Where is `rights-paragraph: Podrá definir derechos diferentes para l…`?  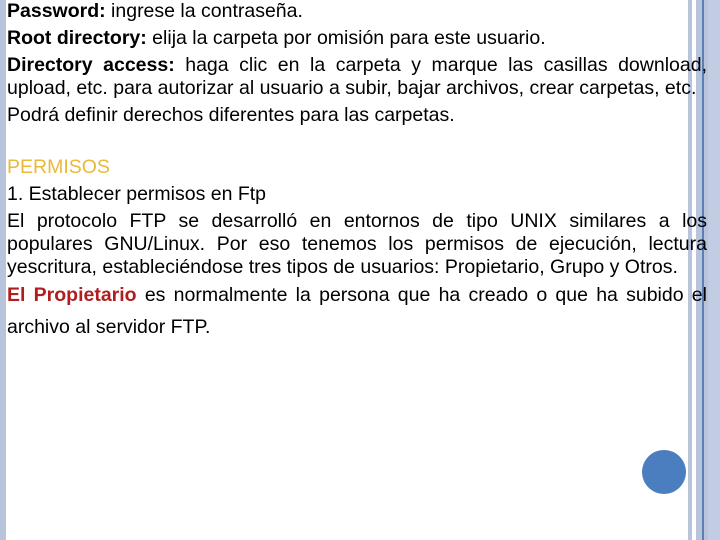
rights-paragraph: Podrá definir derechos diferentes para l… is located at coordinates (231, 115).